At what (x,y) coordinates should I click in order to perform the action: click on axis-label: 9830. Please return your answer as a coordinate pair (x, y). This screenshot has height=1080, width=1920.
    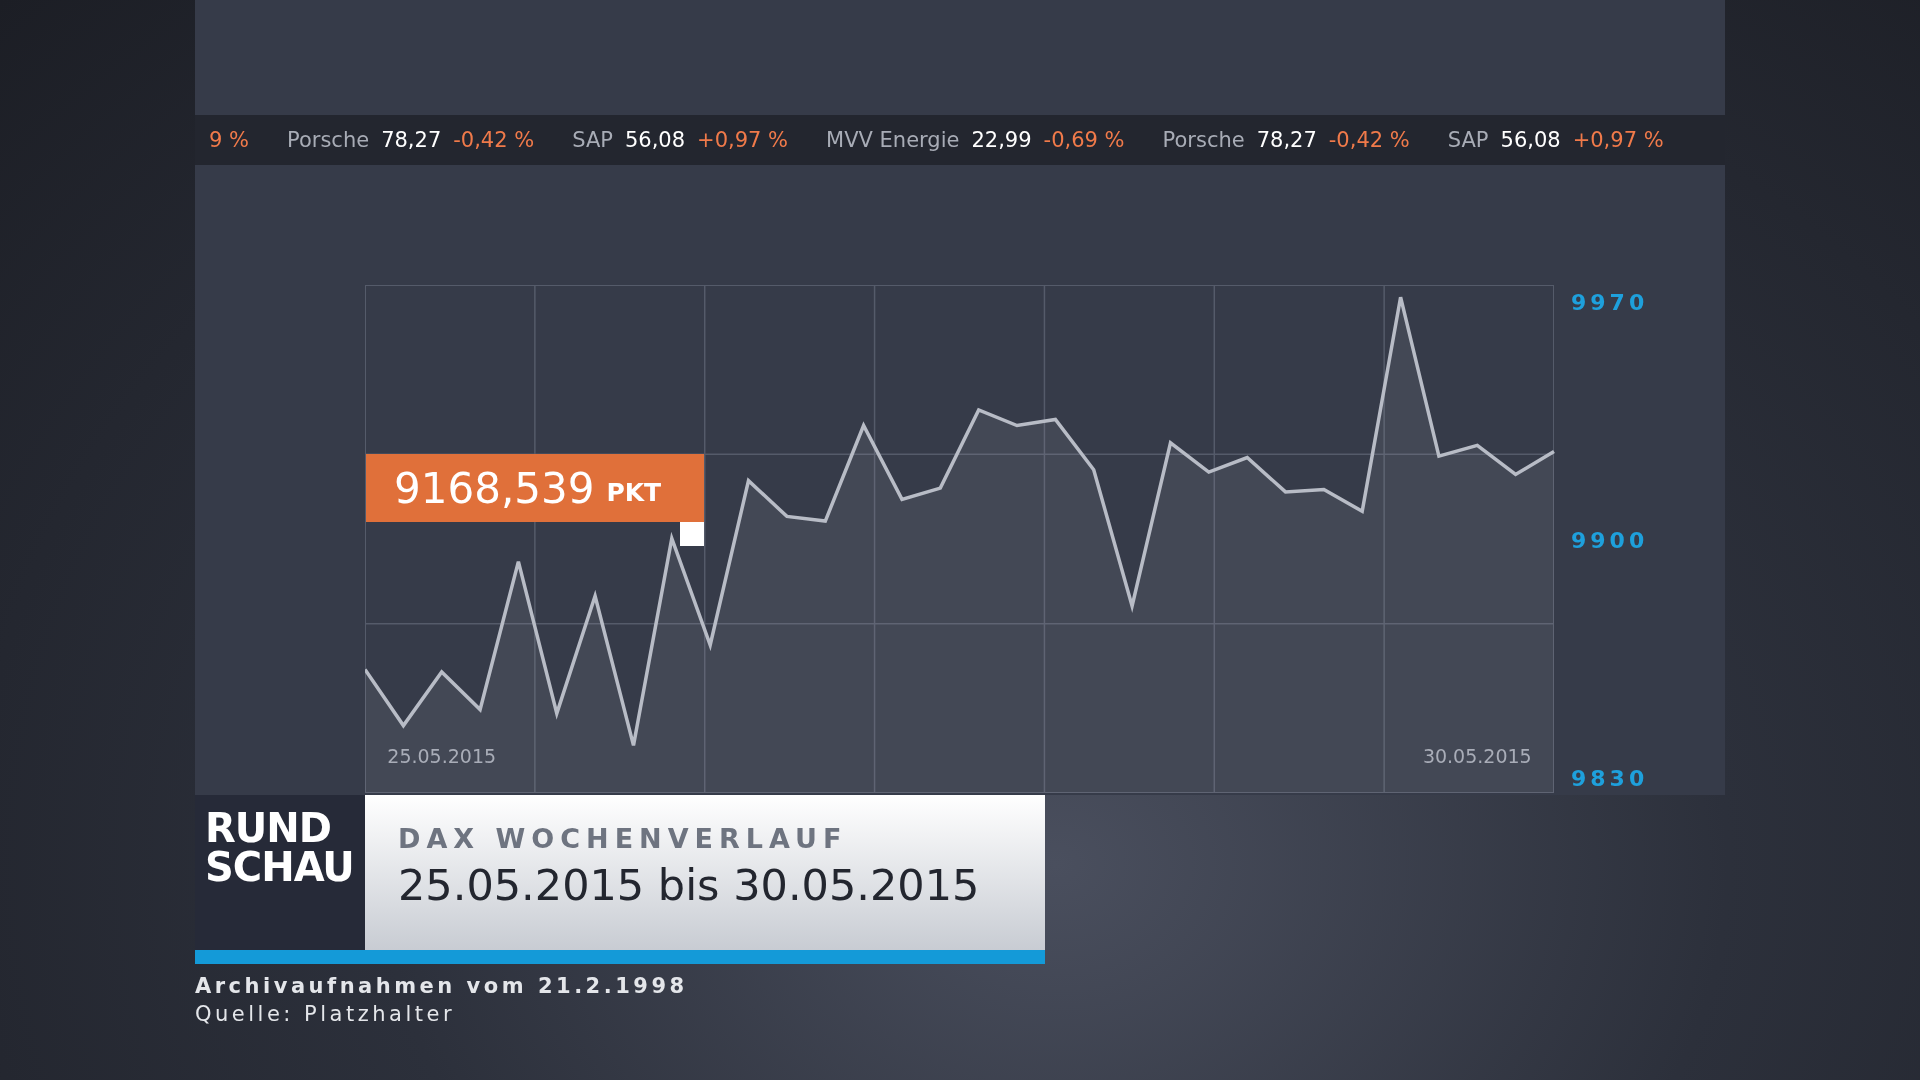
    Looking at the image, I should click on (1610, 779).